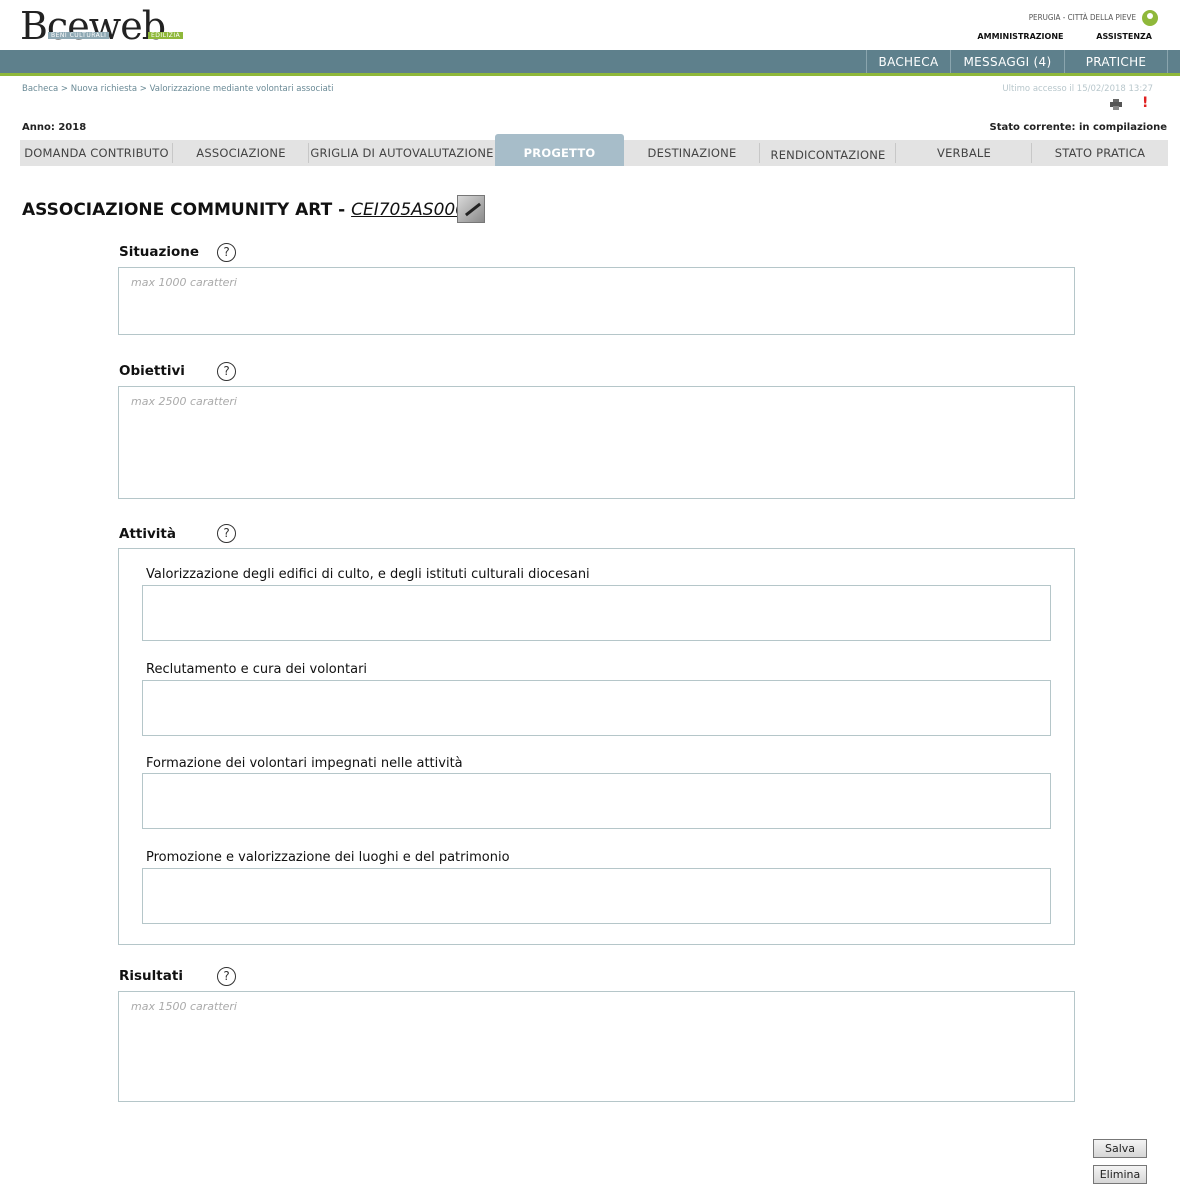 The image size is (1180, 1185). What do you see at coordinates (79, 35) in the screenshot?
I see `logo-subtitle-left: BENI CULTURALI` at bounding box center [79, 35].